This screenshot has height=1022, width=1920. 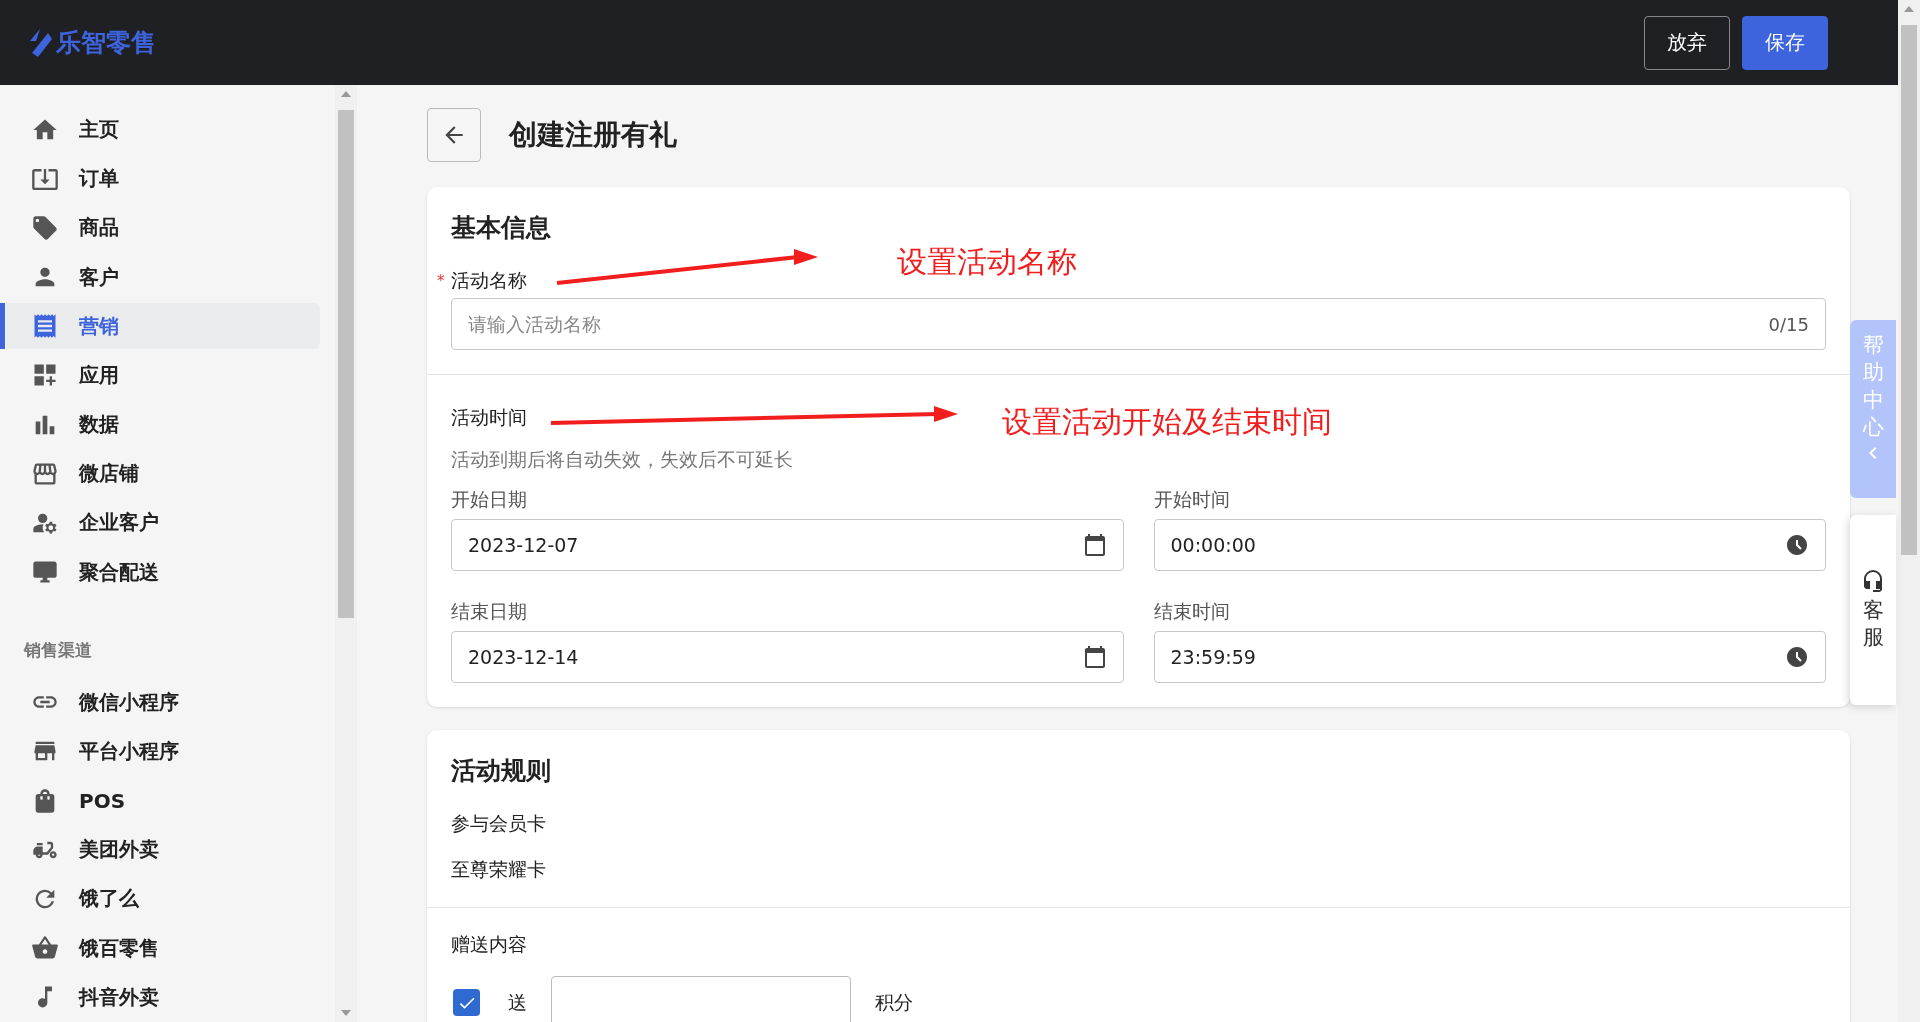 What do you see at coordinates (160, 899) in the screenshot?
I see `sidebar-item: 饿了么` at bounding box center [160, 899].